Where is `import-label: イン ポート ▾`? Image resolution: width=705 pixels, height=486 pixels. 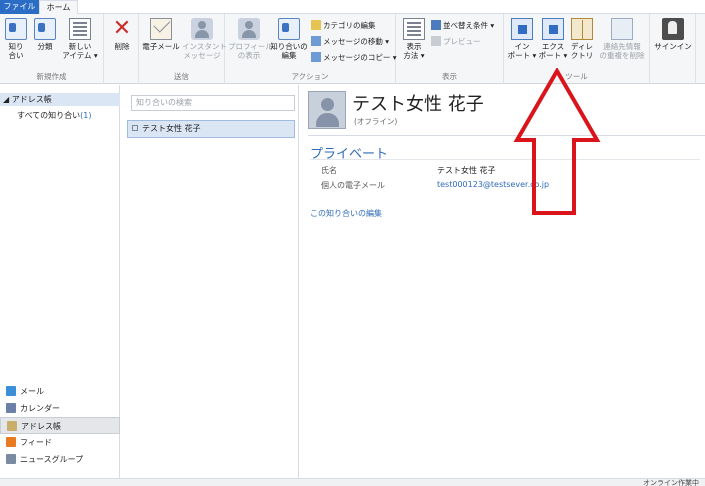 import-label: イン ポート ▾ is located at coordinates (522, 51).